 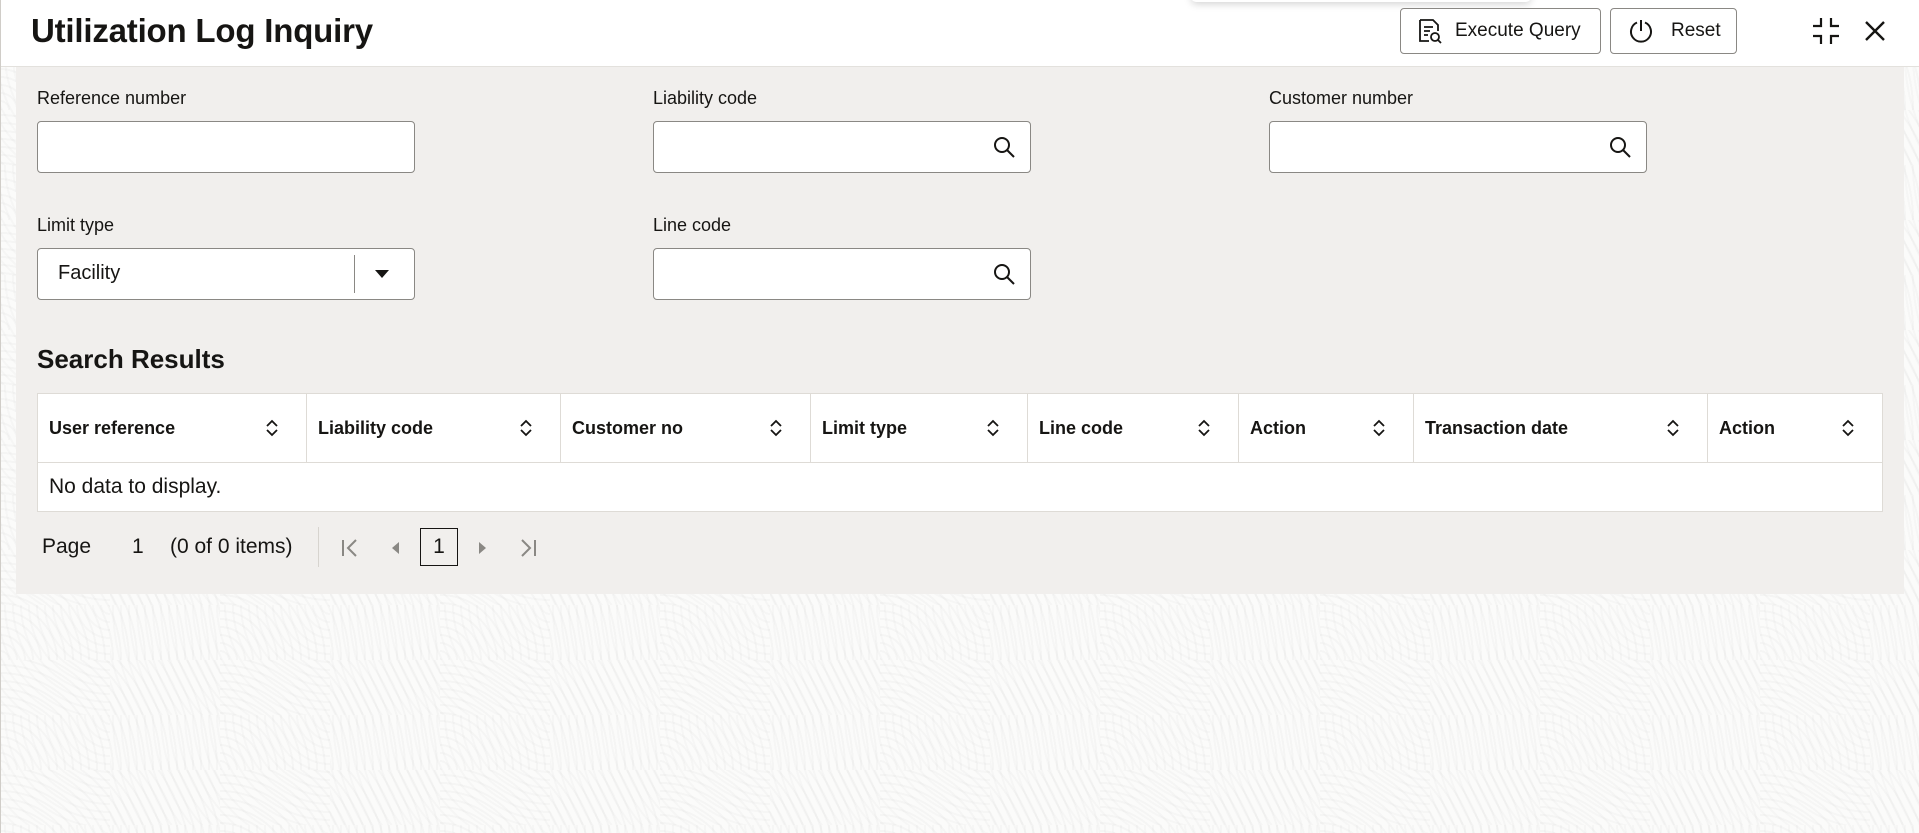 What do you see at coordinates (376, 427) in the screenshot?
I see `column-header-label: Liability code` at bounding box center [376, 427].